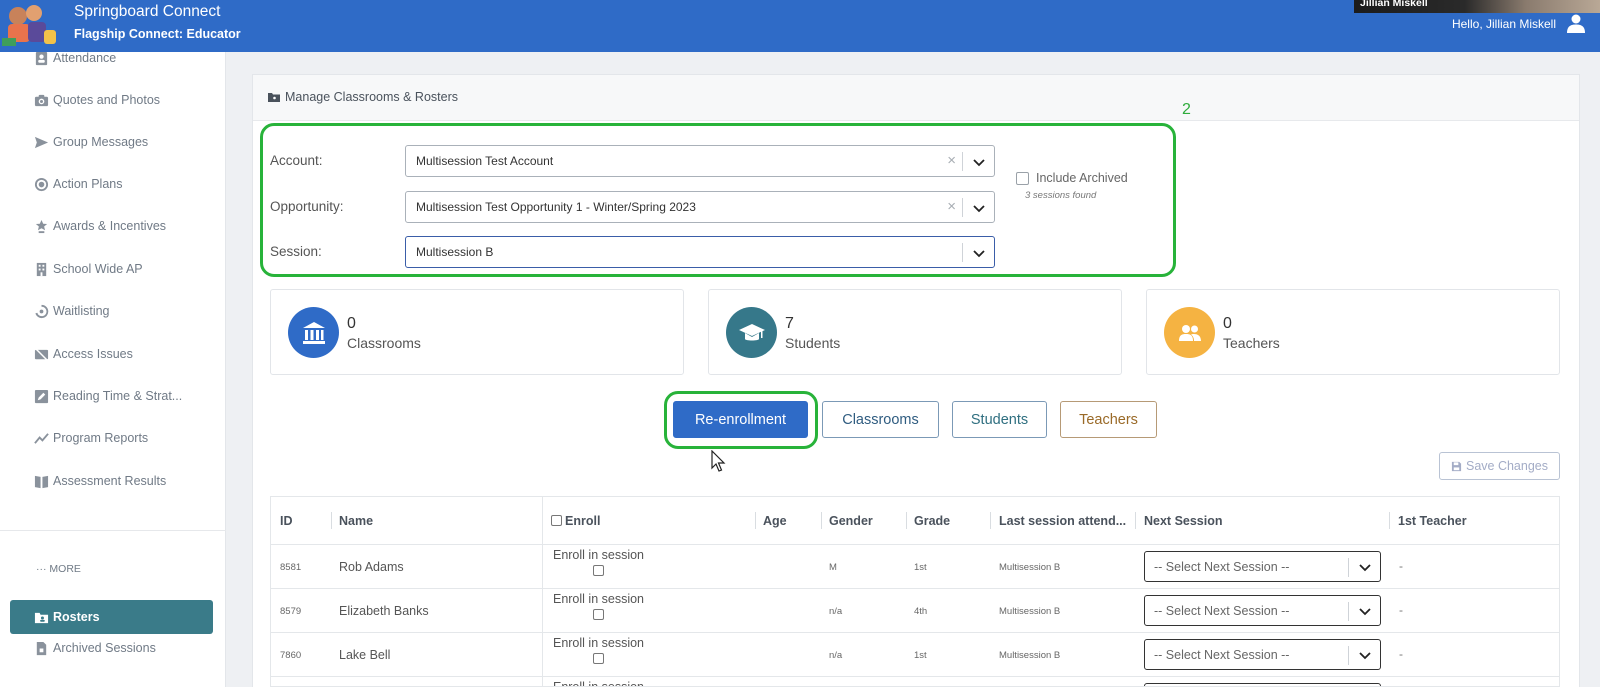 The height and width of the screenshot is (687, 1600). Describe the element at coordinates (41, 184) in the screenshot. I see `target-icon` at that location.